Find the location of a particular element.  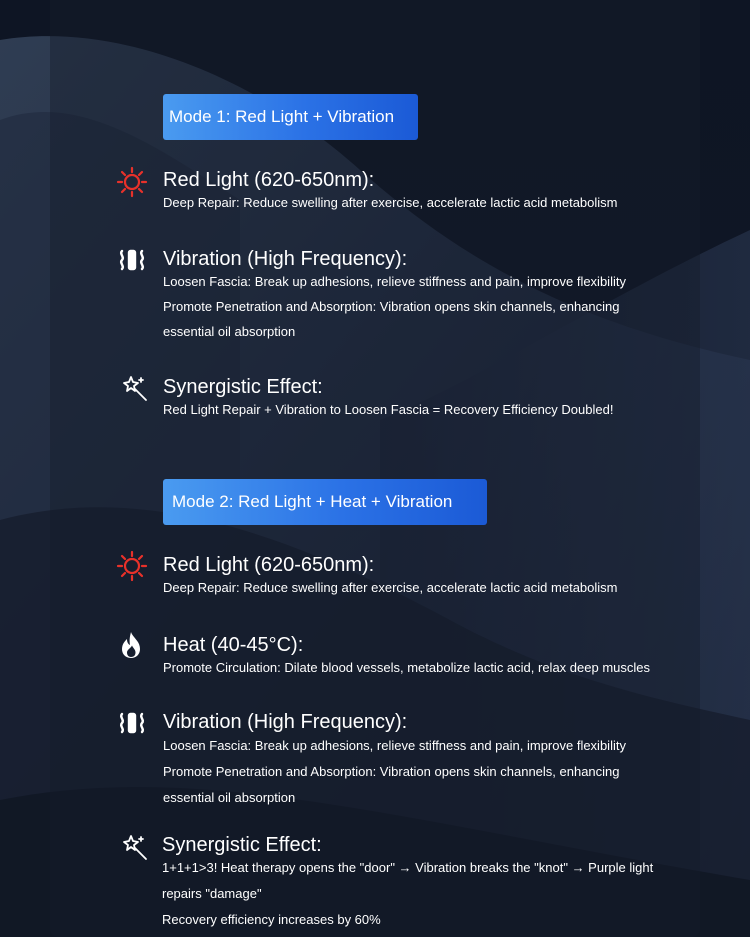

mode2-red-light-title: Red Light (620-650nm): is located at coordinates (269, 565).